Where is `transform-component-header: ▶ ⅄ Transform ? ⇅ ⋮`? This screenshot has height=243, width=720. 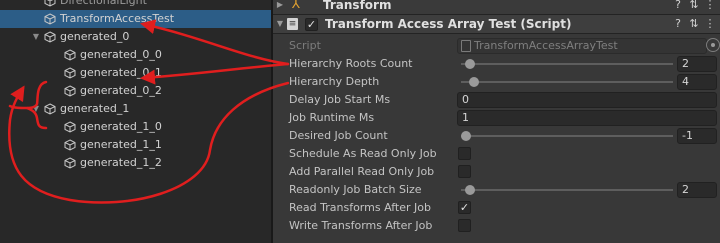
transform-component-header: ▶ ⅄ Transform ? ⇅ ⋮ is located at coordinates (496, 7).